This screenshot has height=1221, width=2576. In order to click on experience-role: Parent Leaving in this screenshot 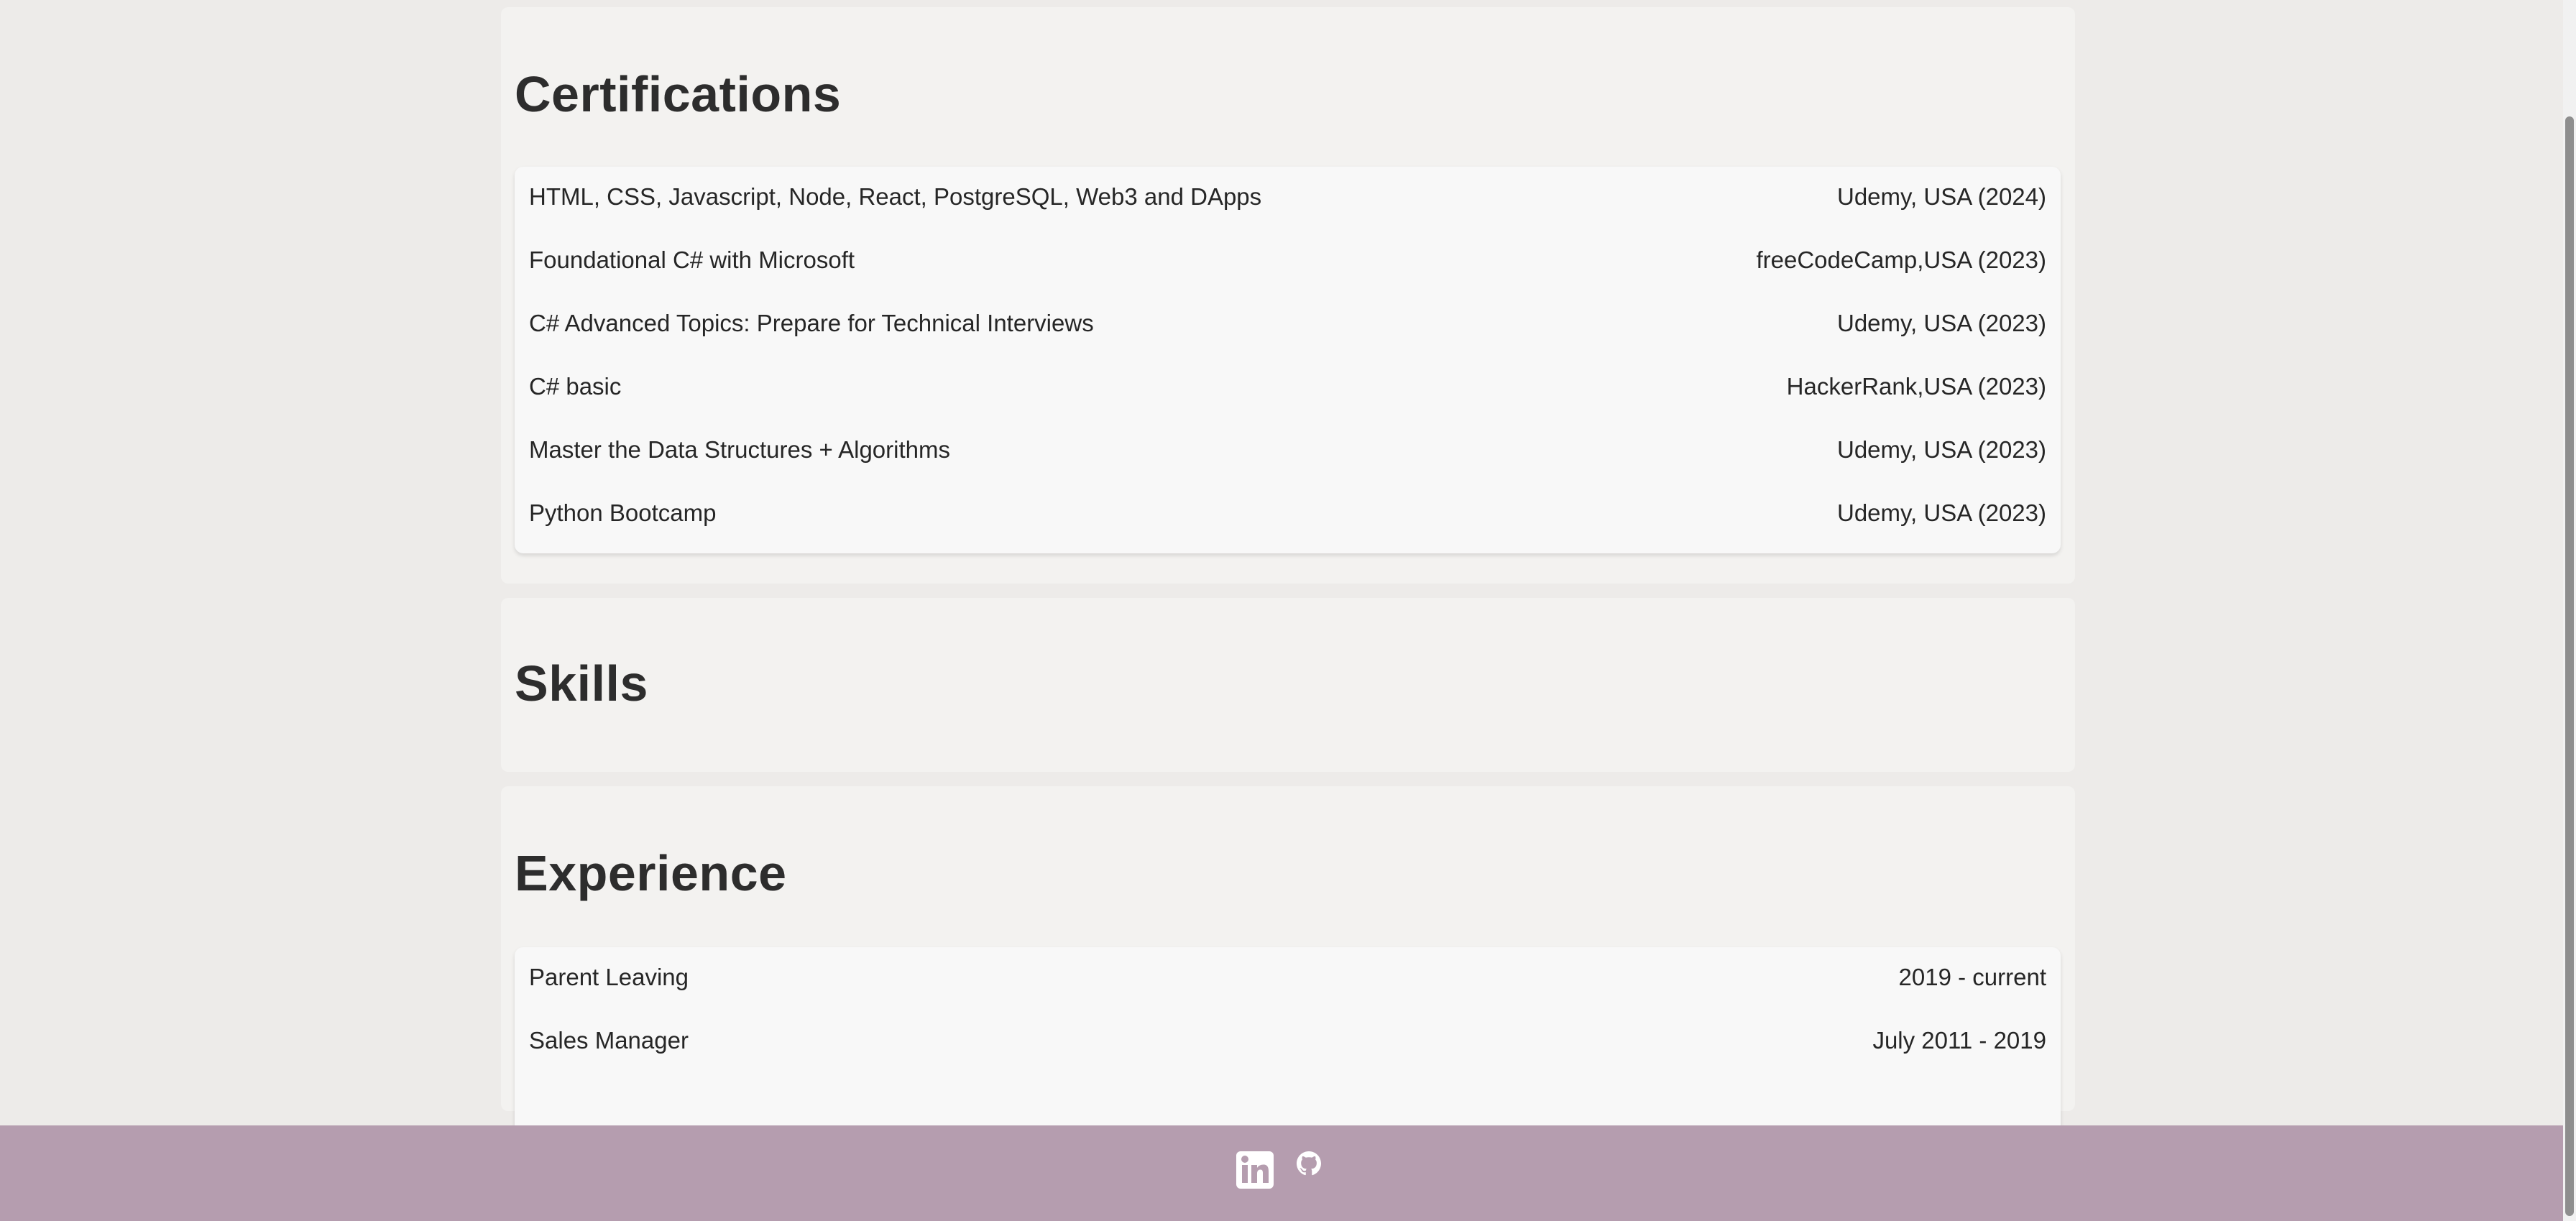, I will do `click(609, 977)`.